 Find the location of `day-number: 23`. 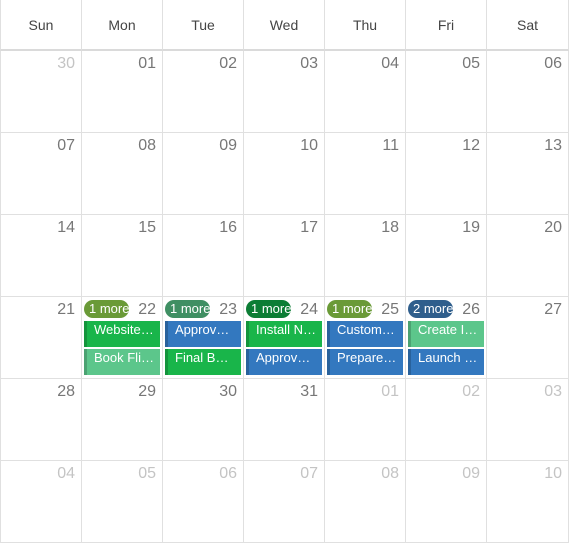

day-number: 23 is located at coordinates (228, 310).